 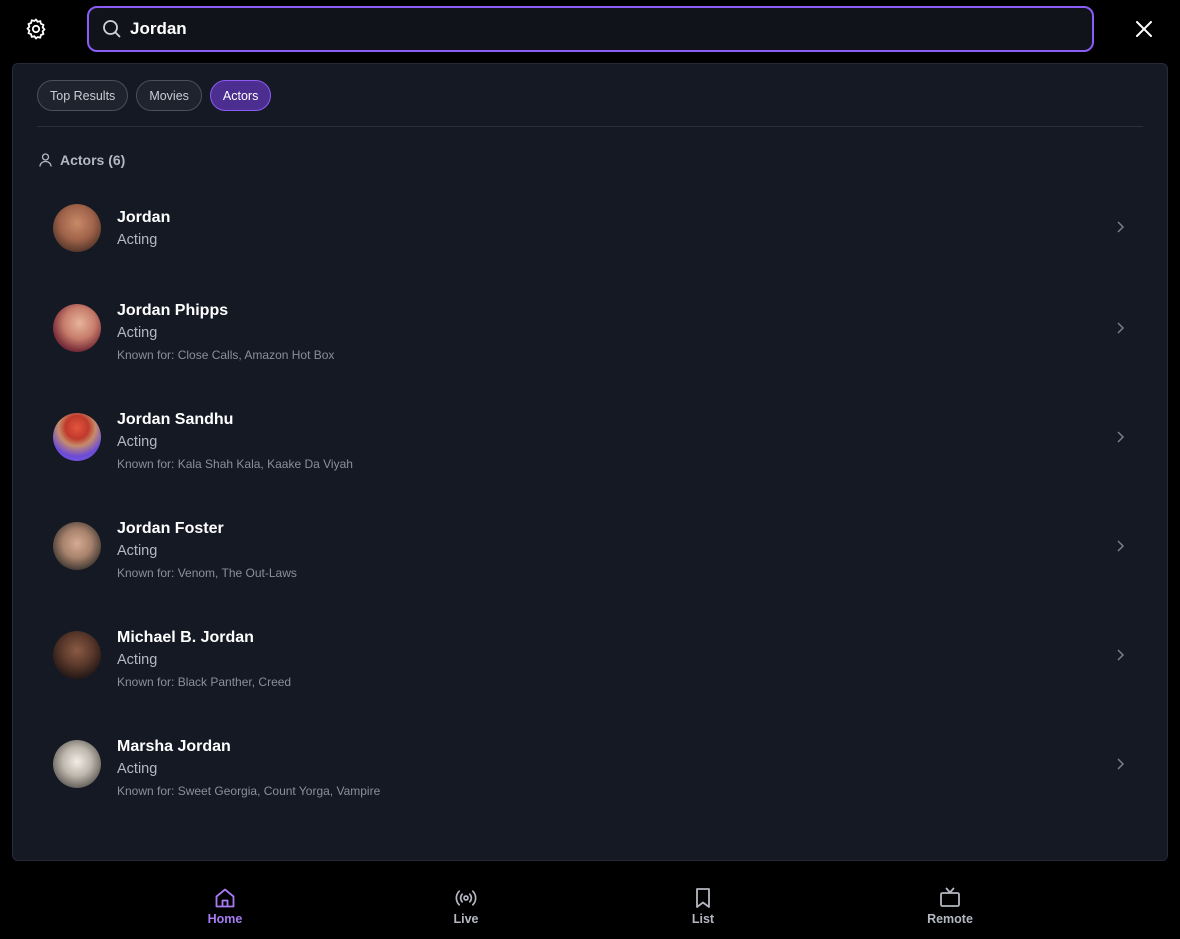 I want to click on actor-name: Marsha Jordan, so click(x=174, y=746).